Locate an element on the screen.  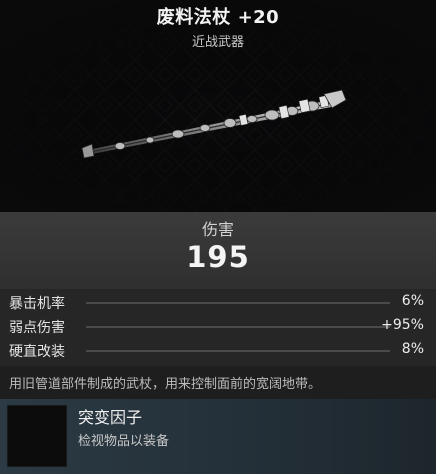
stat-value: 6% is located at coordinates (412, 301).